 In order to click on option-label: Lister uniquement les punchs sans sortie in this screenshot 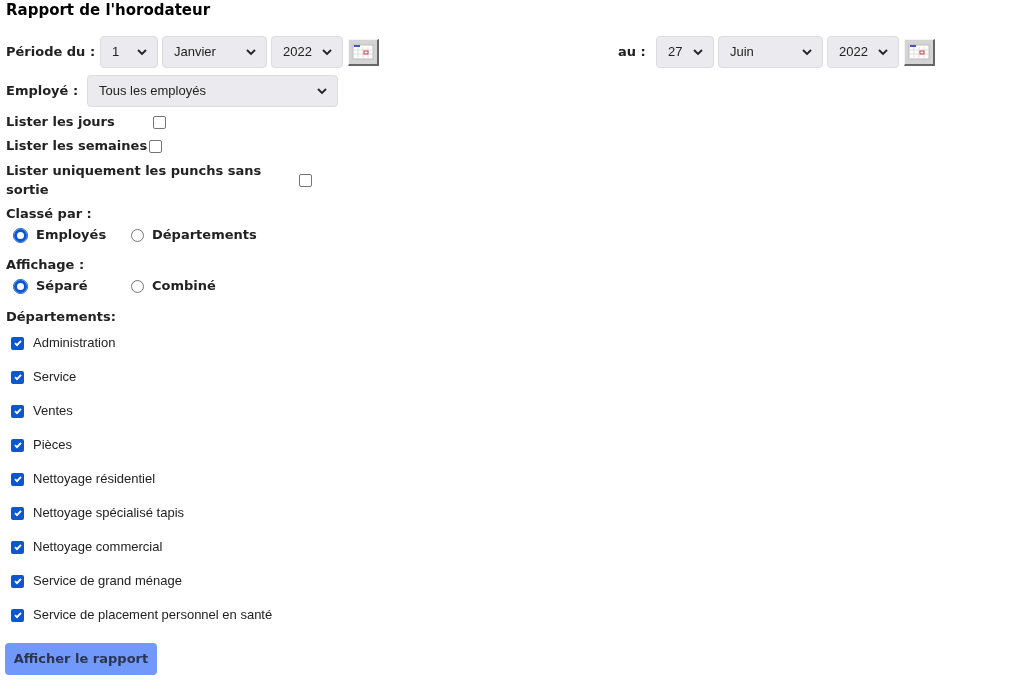, I will do `click(134, 180)`.